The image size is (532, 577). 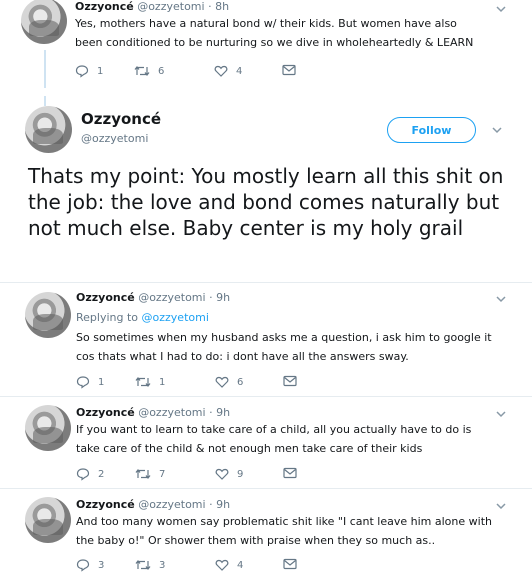 I want to click on replying-to: Replying to @ozzyetomi, so click(x=142, y=317).